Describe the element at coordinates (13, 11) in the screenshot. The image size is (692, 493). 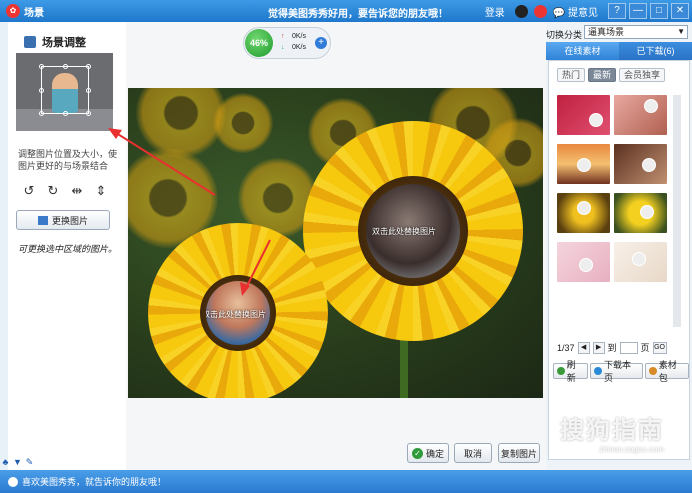
I see `app-logo-icon: ✿` at that location.